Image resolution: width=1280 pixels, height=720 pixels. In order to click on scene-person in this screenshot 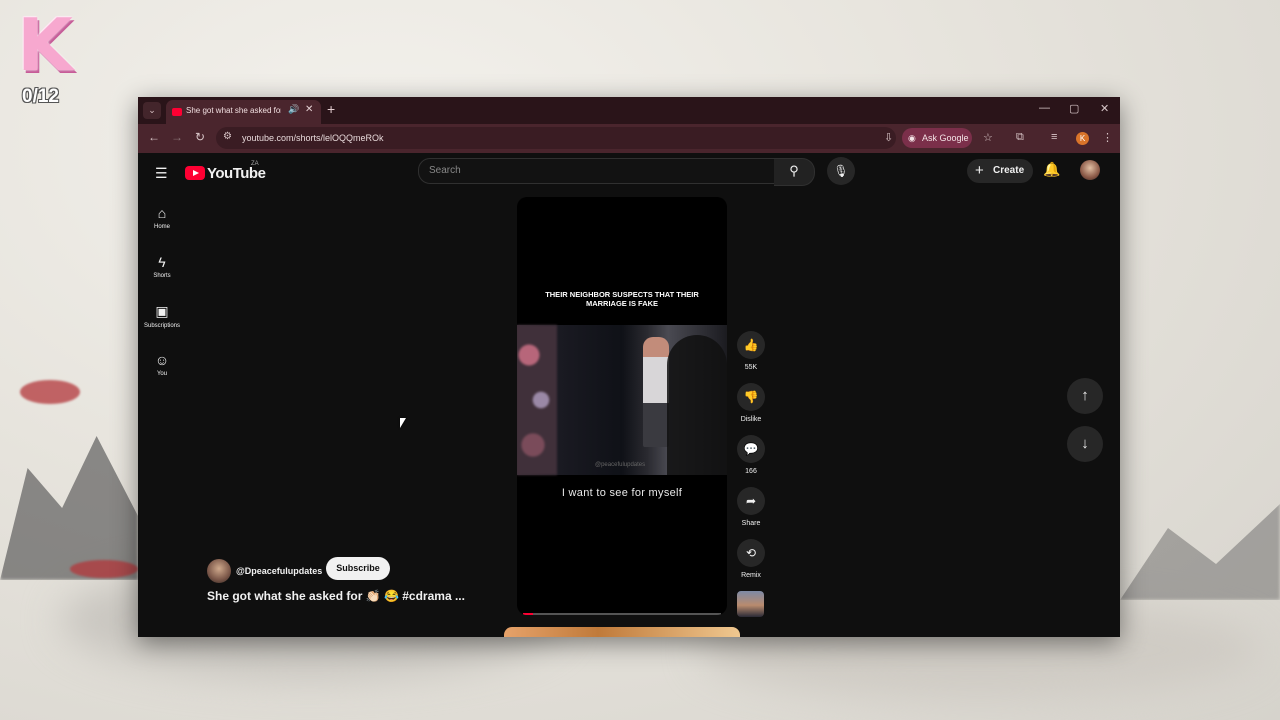, I will do `click(656, 392)`.